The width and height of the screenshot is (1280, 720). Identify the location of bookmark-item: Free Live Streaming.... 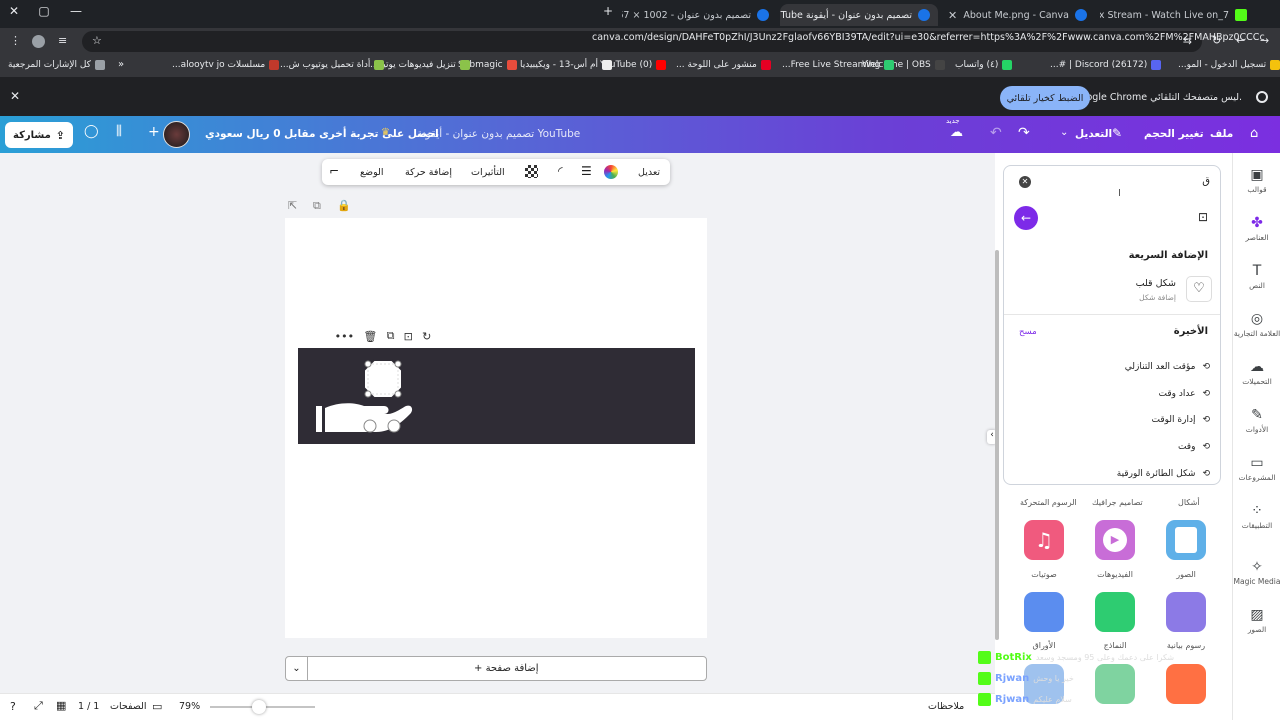
(838, 65).